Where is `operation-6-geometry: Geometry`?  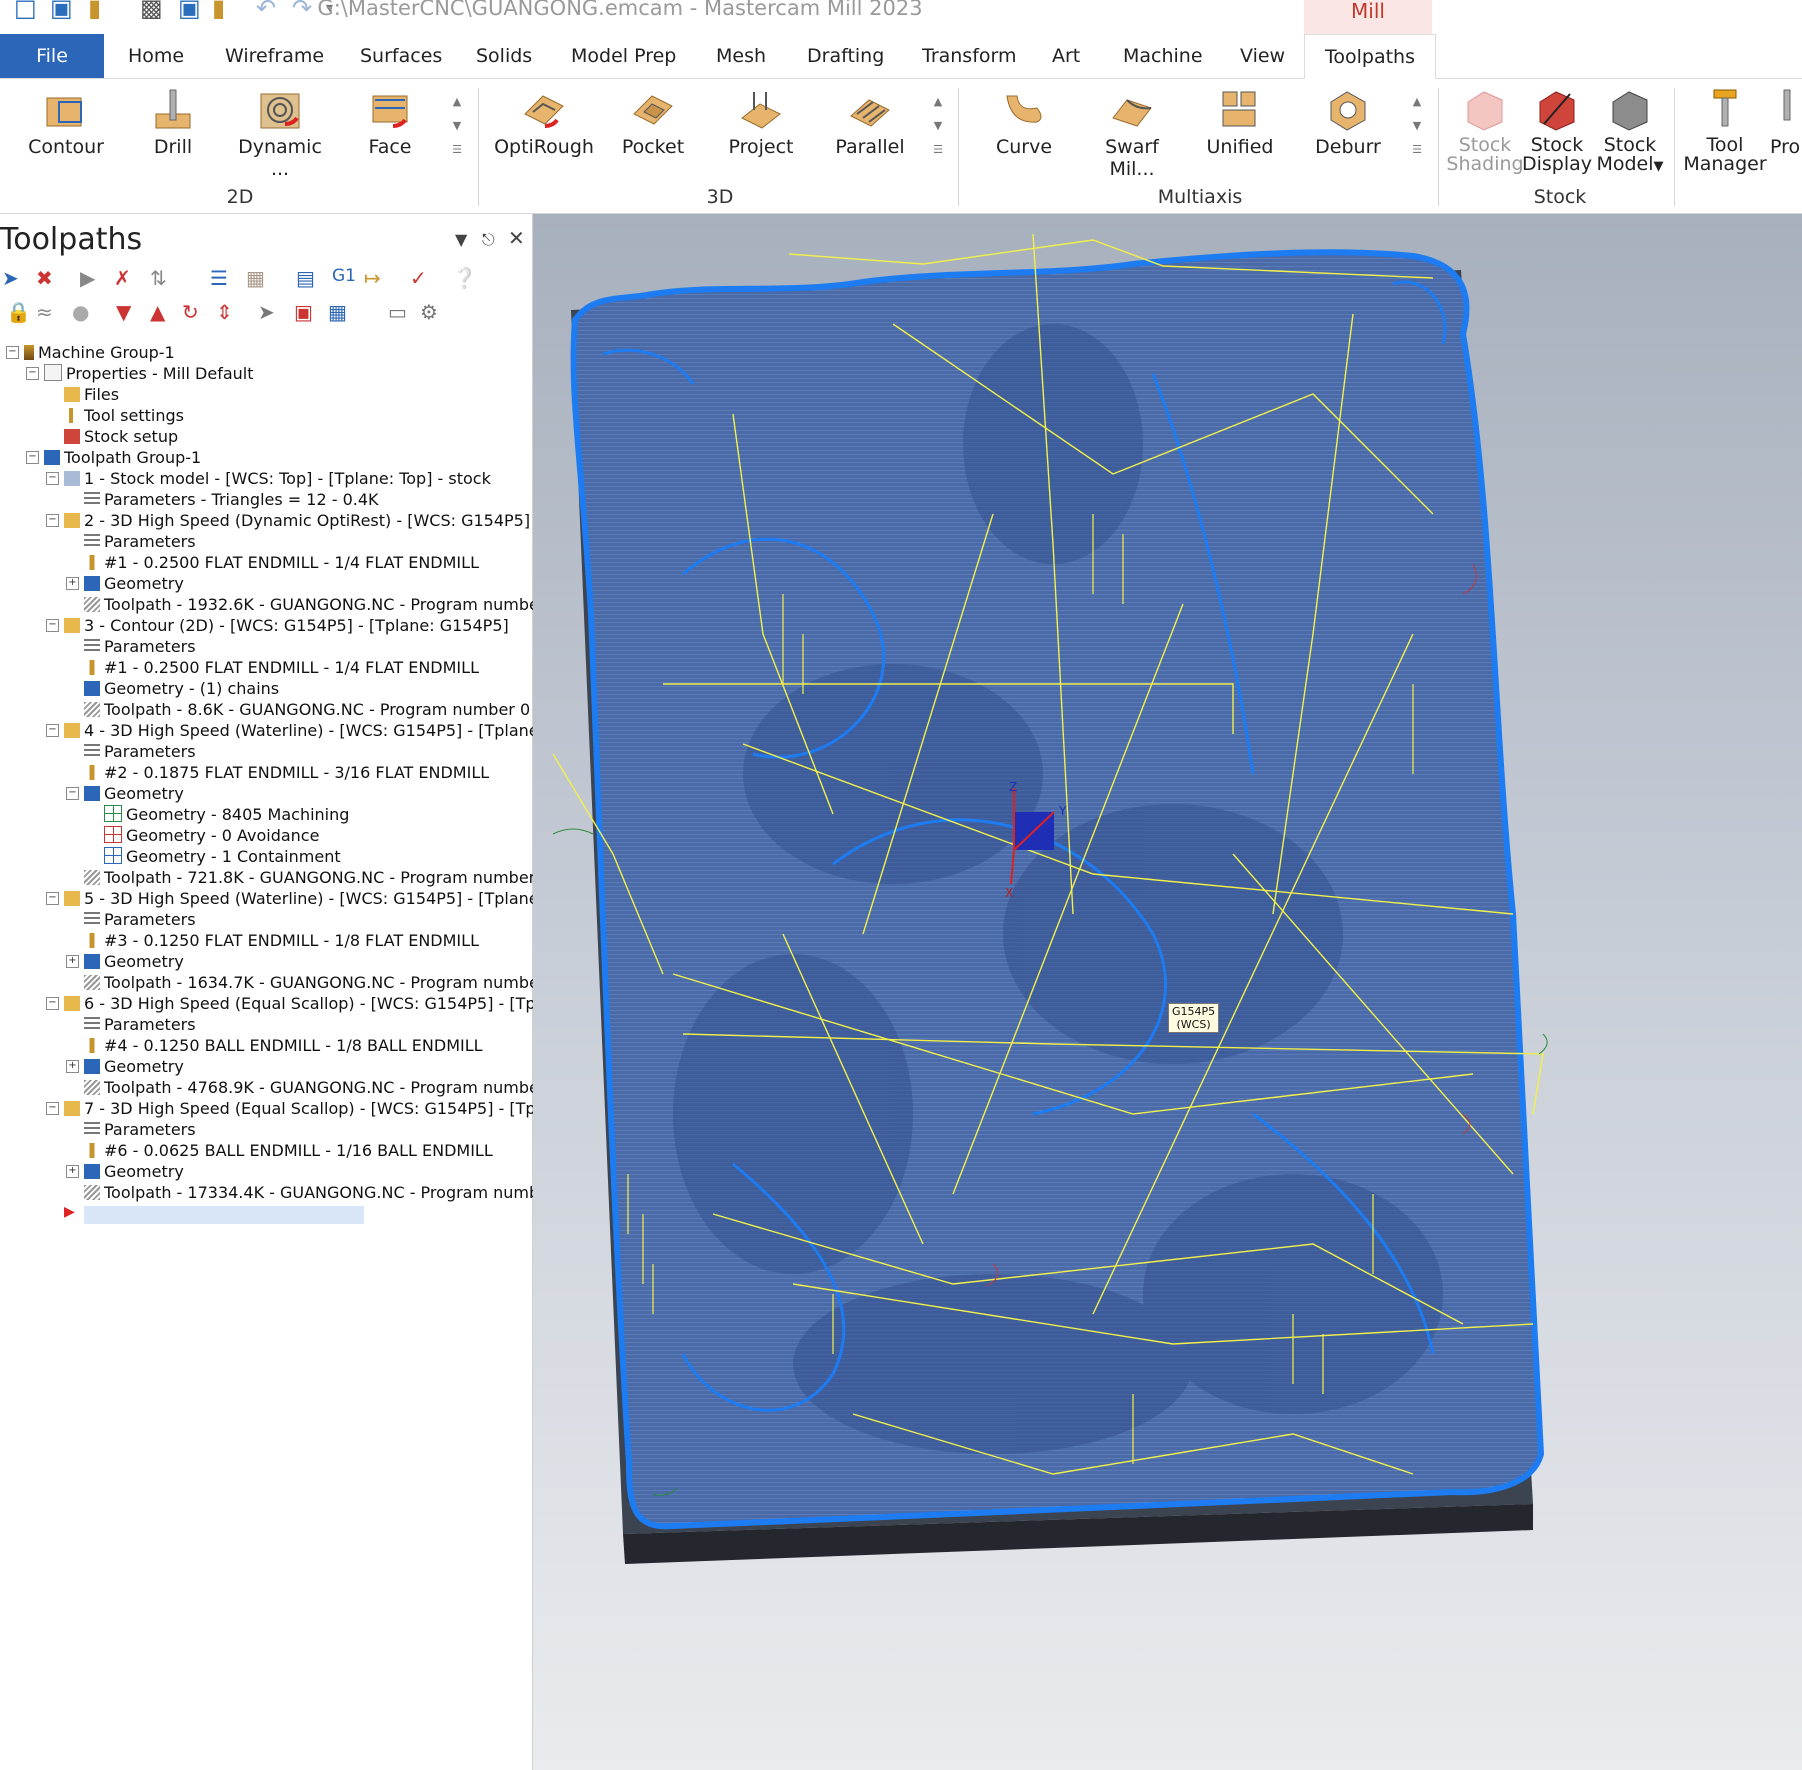
operation-6-geometry: Geometry is located at coordinates (134, 1066).